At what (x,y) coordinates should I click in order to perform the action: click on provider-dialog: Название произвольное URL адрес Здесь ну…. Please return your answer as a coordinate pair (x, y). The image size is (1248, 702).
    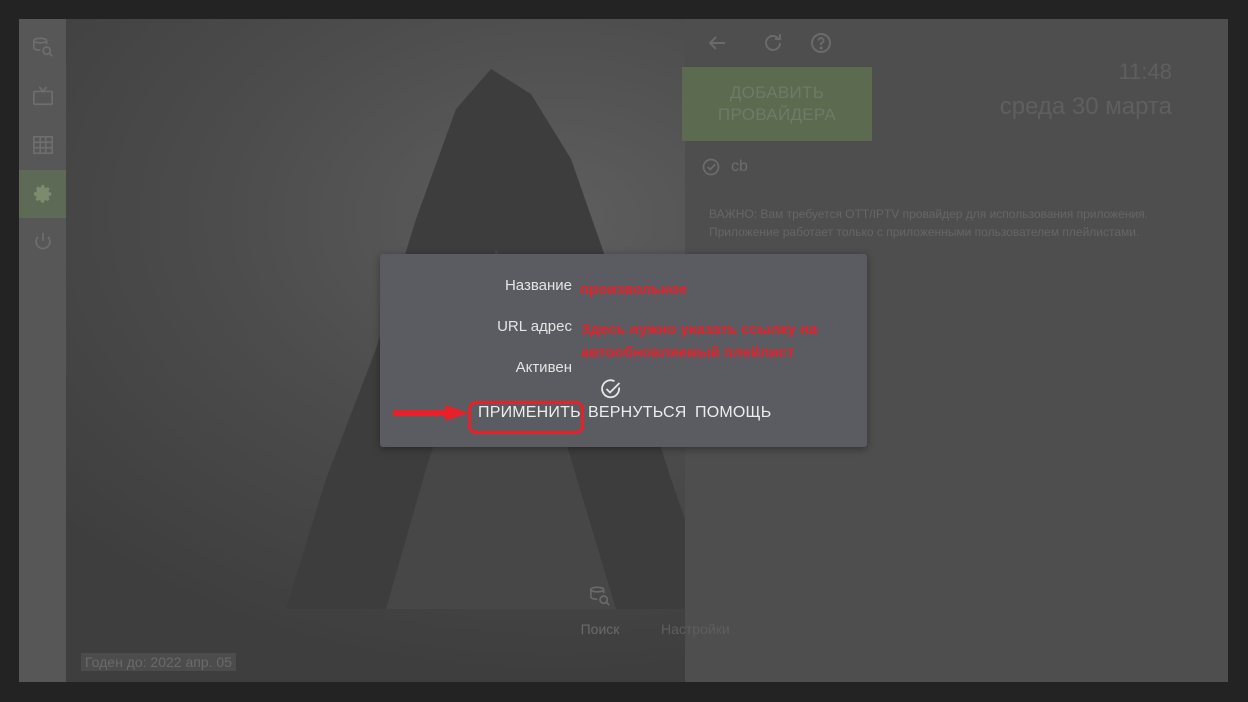
    Looking at the image, I should click on (623, 350).